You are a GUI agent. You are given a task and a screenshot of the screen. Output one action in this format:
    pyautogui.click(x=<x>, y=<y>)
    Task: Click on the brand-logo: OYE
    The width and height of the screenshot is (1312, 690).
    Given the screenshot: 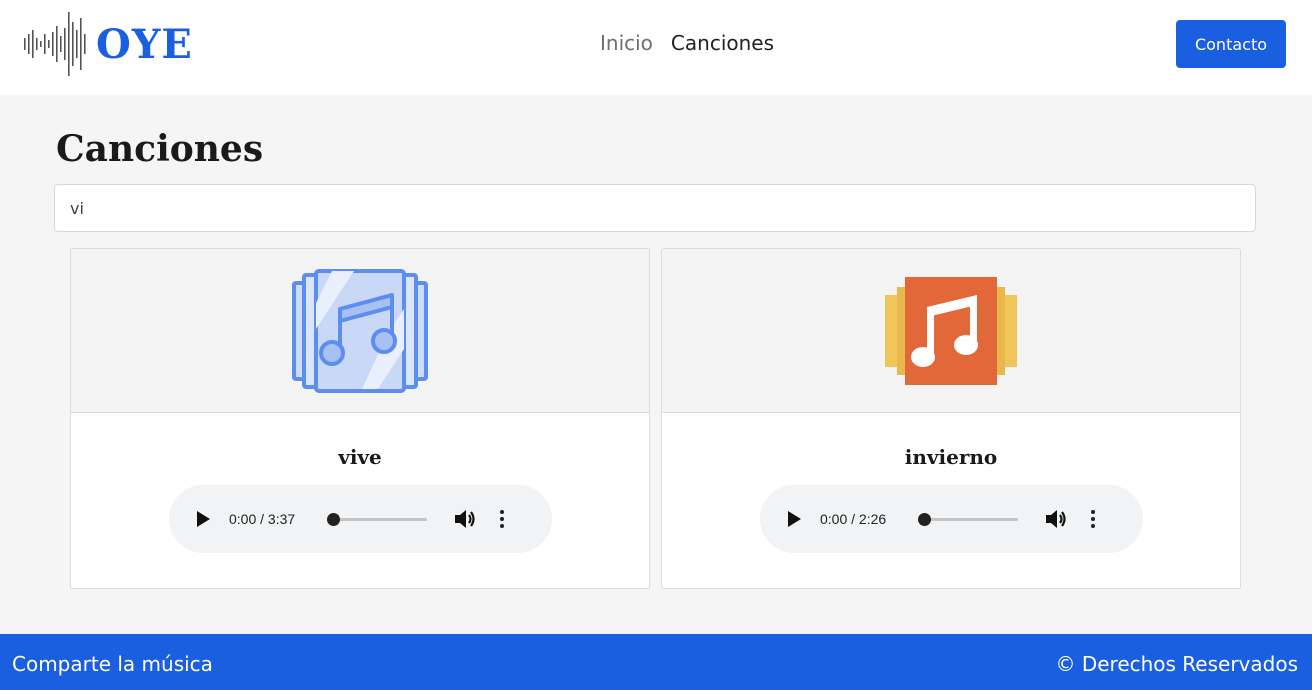 What is the action you would take?
    pyautogui.click(x=107, y=44)
    